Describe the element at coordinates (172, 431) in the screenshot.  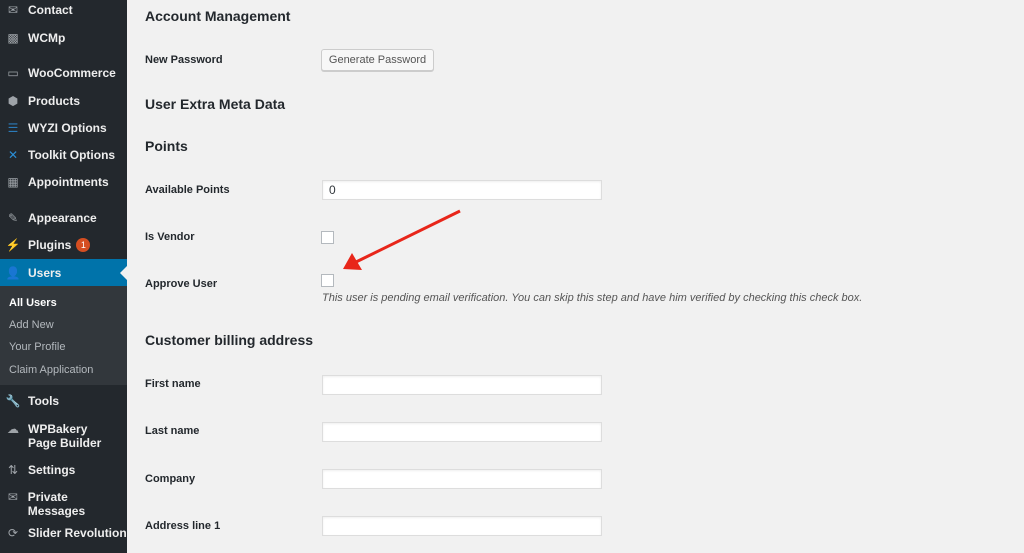
I see `last-name-label: Last name` at that location.